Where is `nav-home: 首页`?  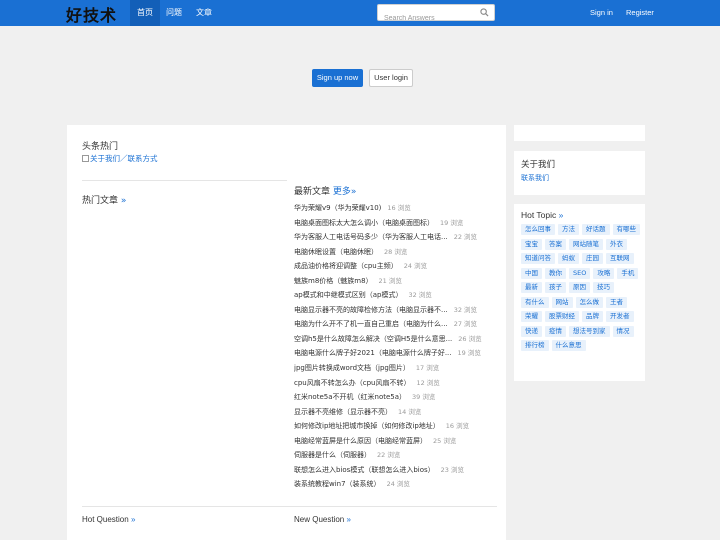 nav-home: 首页 is located at coordinates (145, 13).